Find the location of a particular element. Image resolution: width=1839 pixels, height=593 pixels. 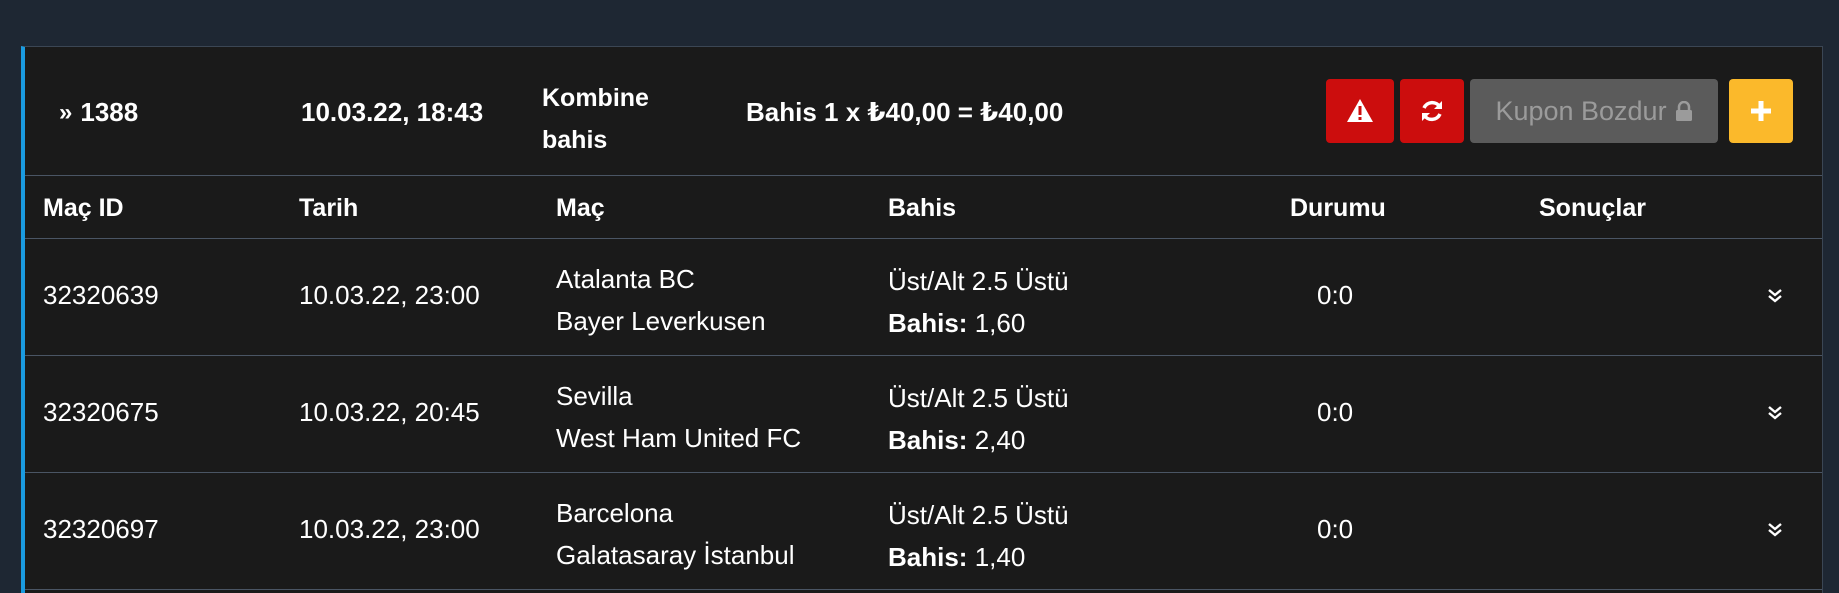

report-button is located at coordinates (1360, 111).